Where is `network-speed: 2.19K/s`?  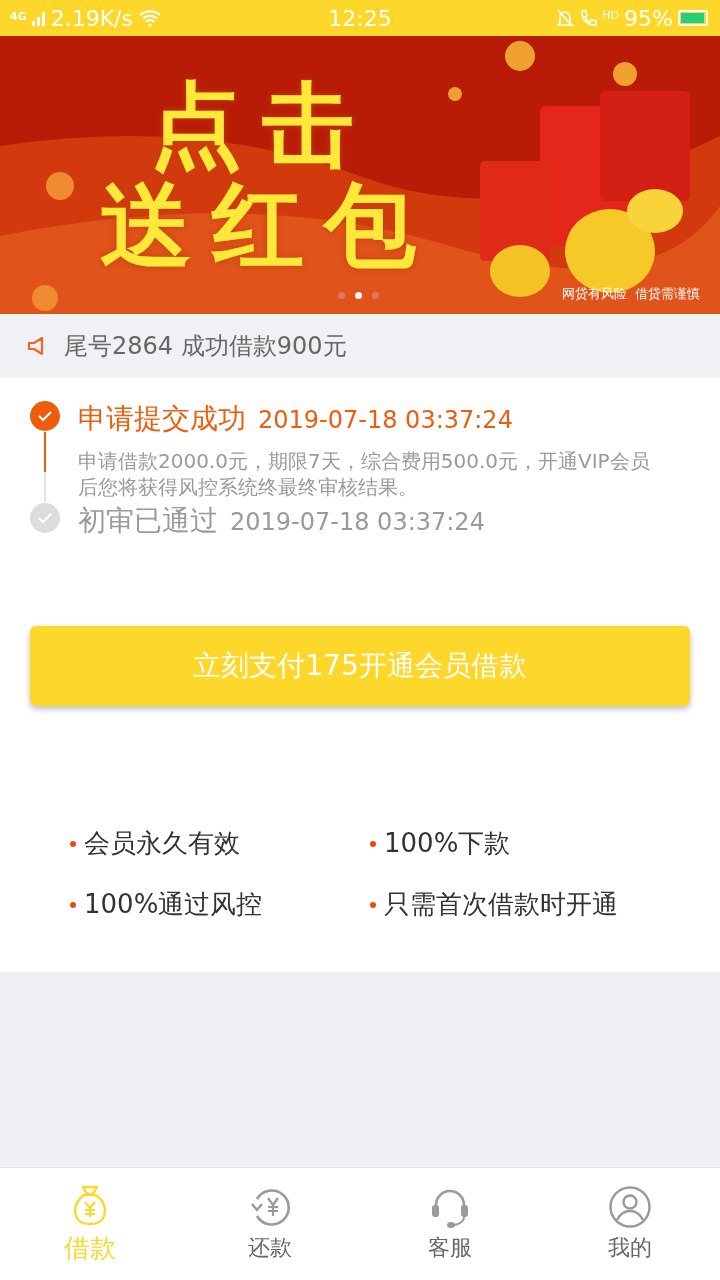 network-speed: 2.19K/s is located at coordinates (91, 18).